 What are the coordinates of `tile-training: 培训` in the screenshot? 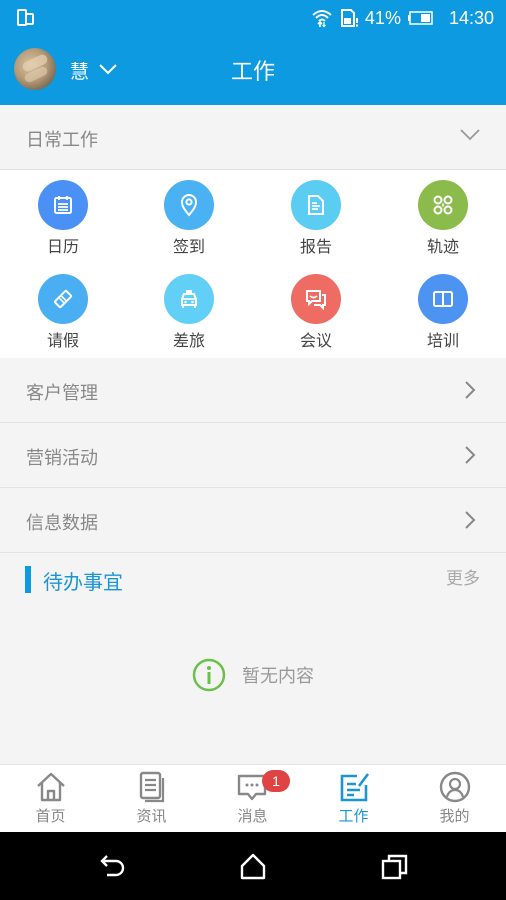 It's located at (443, 309).